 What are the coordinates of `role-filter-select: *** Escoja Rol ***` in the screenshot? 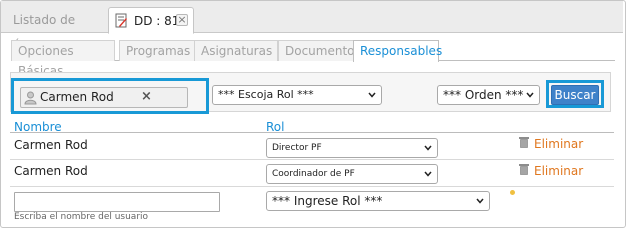 It's located at (297, 95).